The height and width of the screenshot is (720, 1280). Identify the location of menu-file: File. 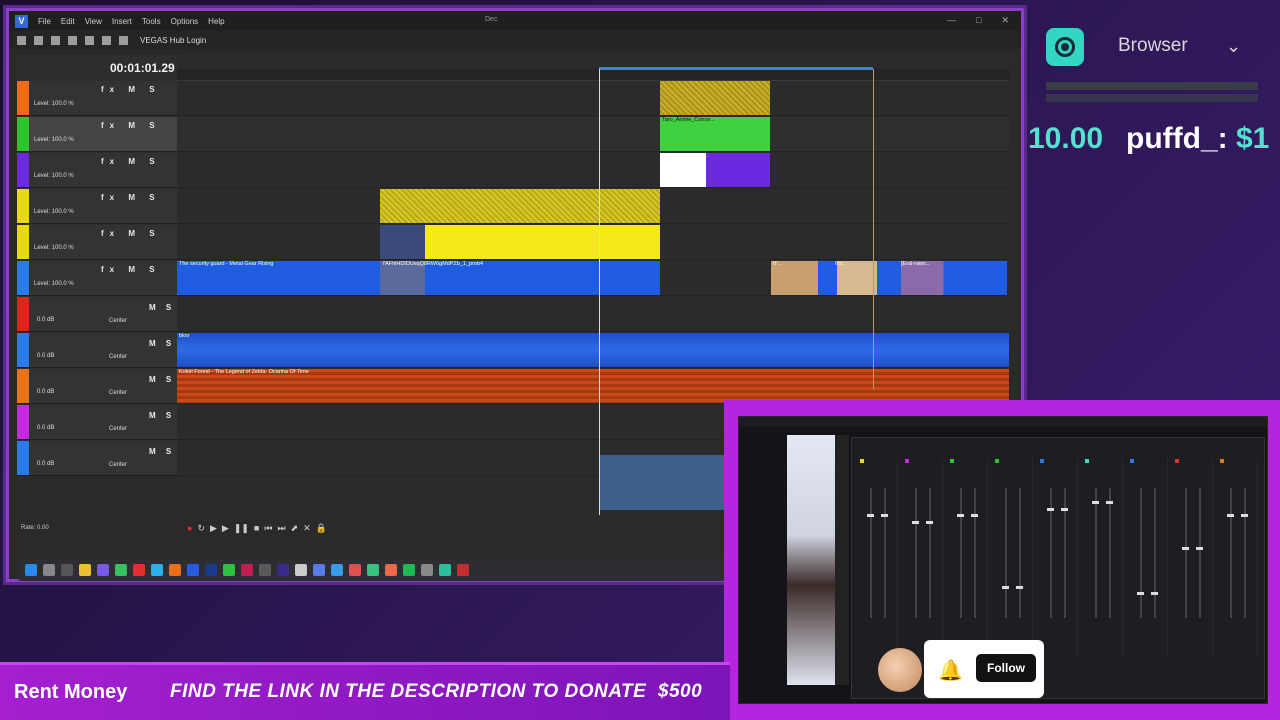
(44, 21).